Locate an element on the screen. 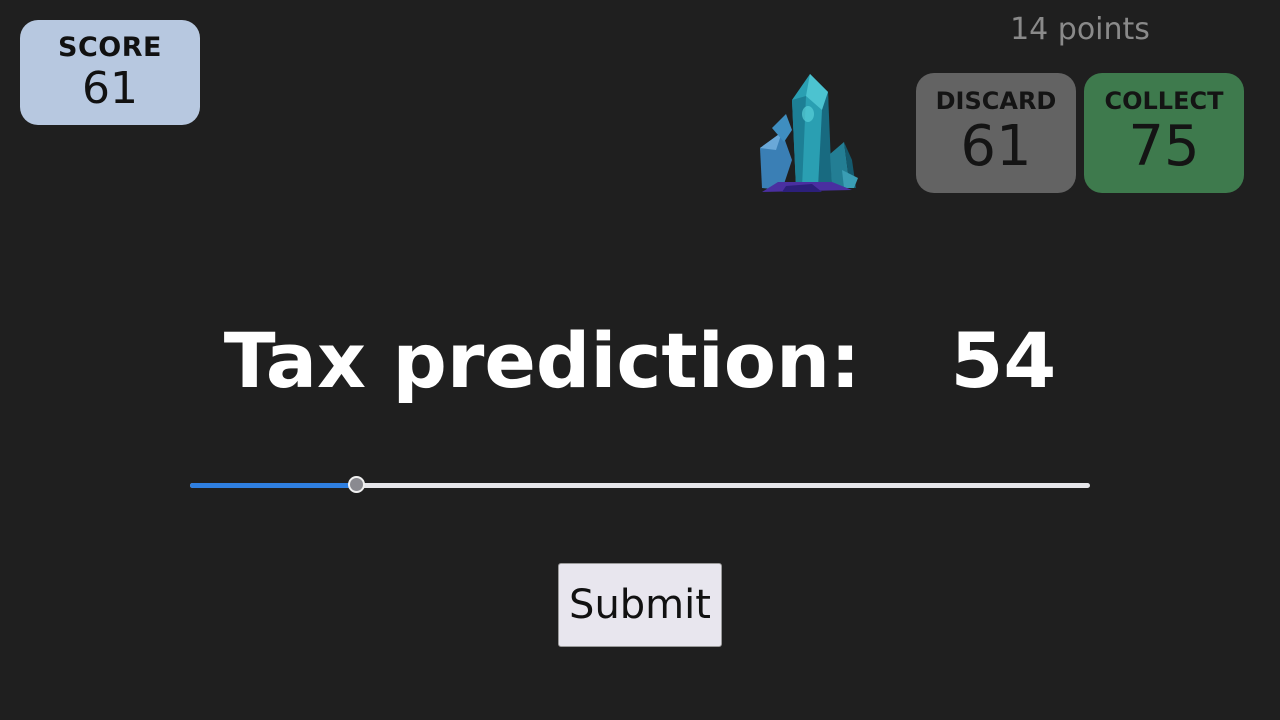  points-text: 14 points is located at coordinates (1080, 29).